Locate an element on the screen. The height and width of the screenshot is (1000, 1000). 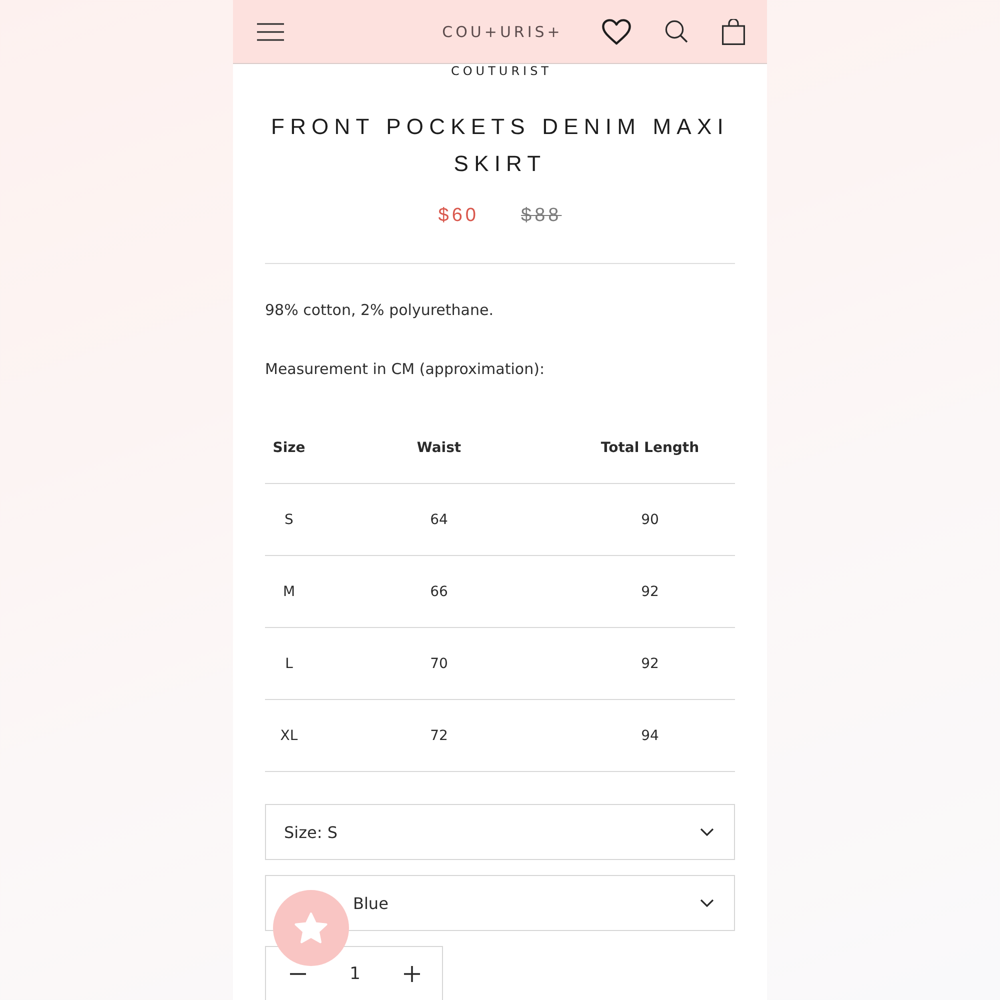
description-text: Measurement in CM (approximation): is located at coordinates (404, 369).